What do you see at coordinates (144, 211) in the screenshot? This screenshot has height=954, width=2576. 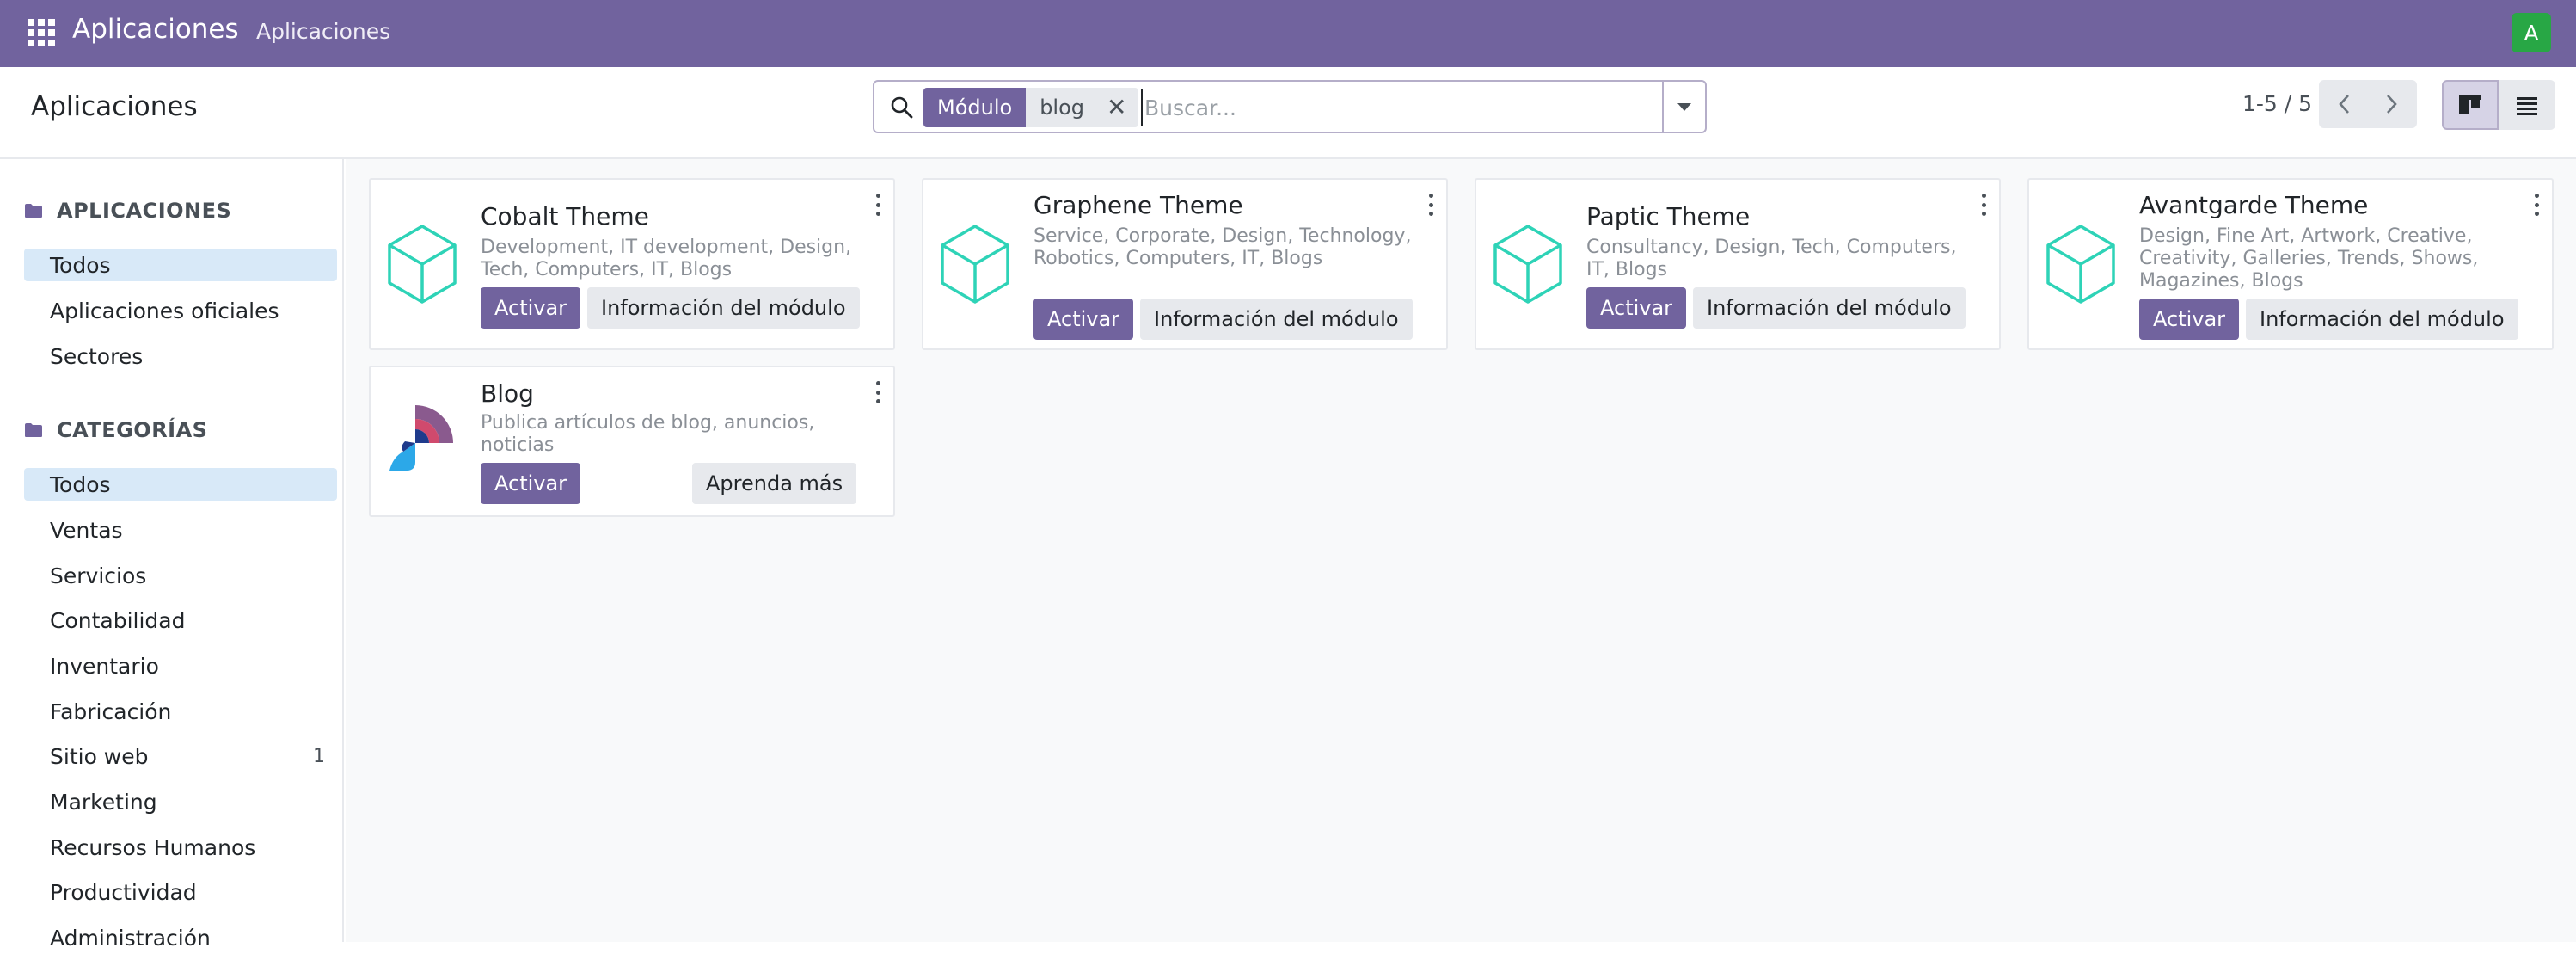 I see `section-title: APLICACIONES` at bounding box center [144, 211].